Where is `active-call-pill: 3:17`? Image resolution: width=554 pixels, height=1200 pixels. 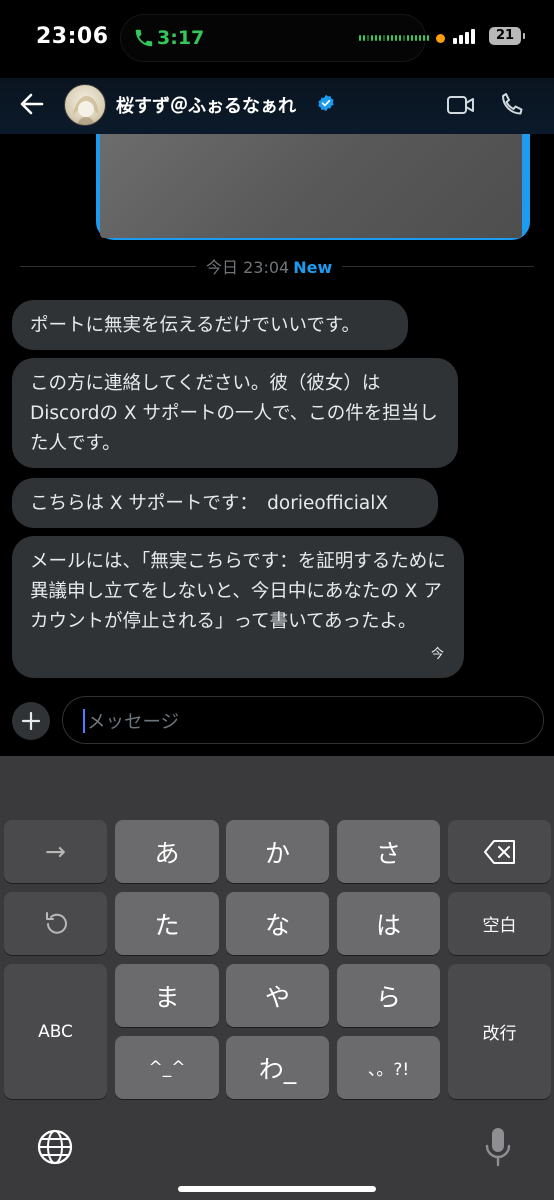
active-call-pill: 3:17 is located at coordinates (274, 38).